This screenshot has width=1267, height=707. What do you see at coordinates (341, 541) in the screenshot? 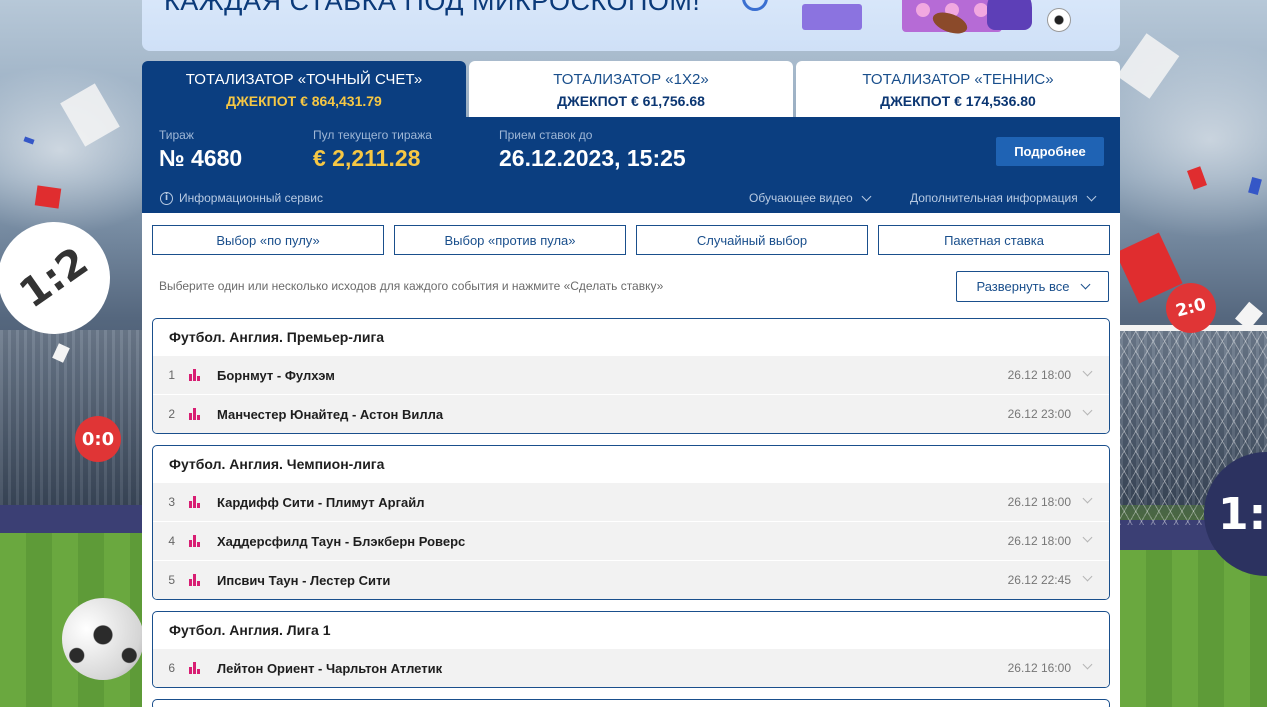
I see `match-name: Хаддерсфилд Таун - Блэкберн Роверс` at bounding box center [341, 541].